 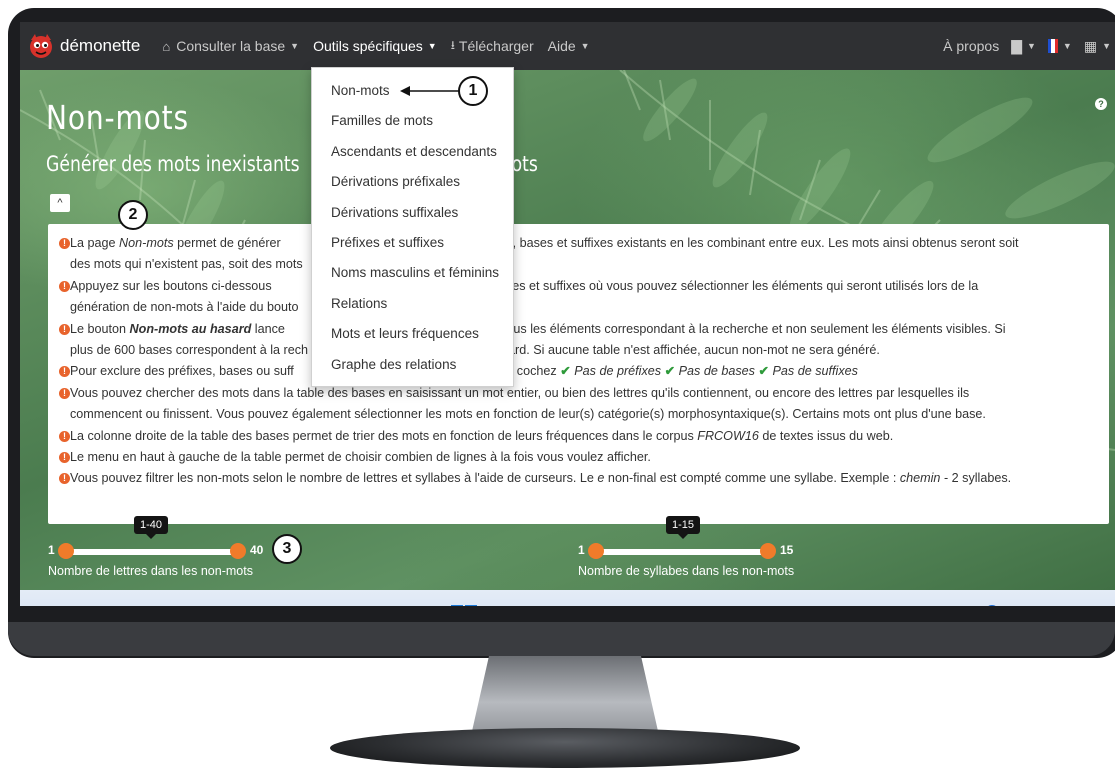 What do you see at coordinates (66, 551) in the screenshot?
I see `letters-slider-min-handle` at bounding box center [66, 551].